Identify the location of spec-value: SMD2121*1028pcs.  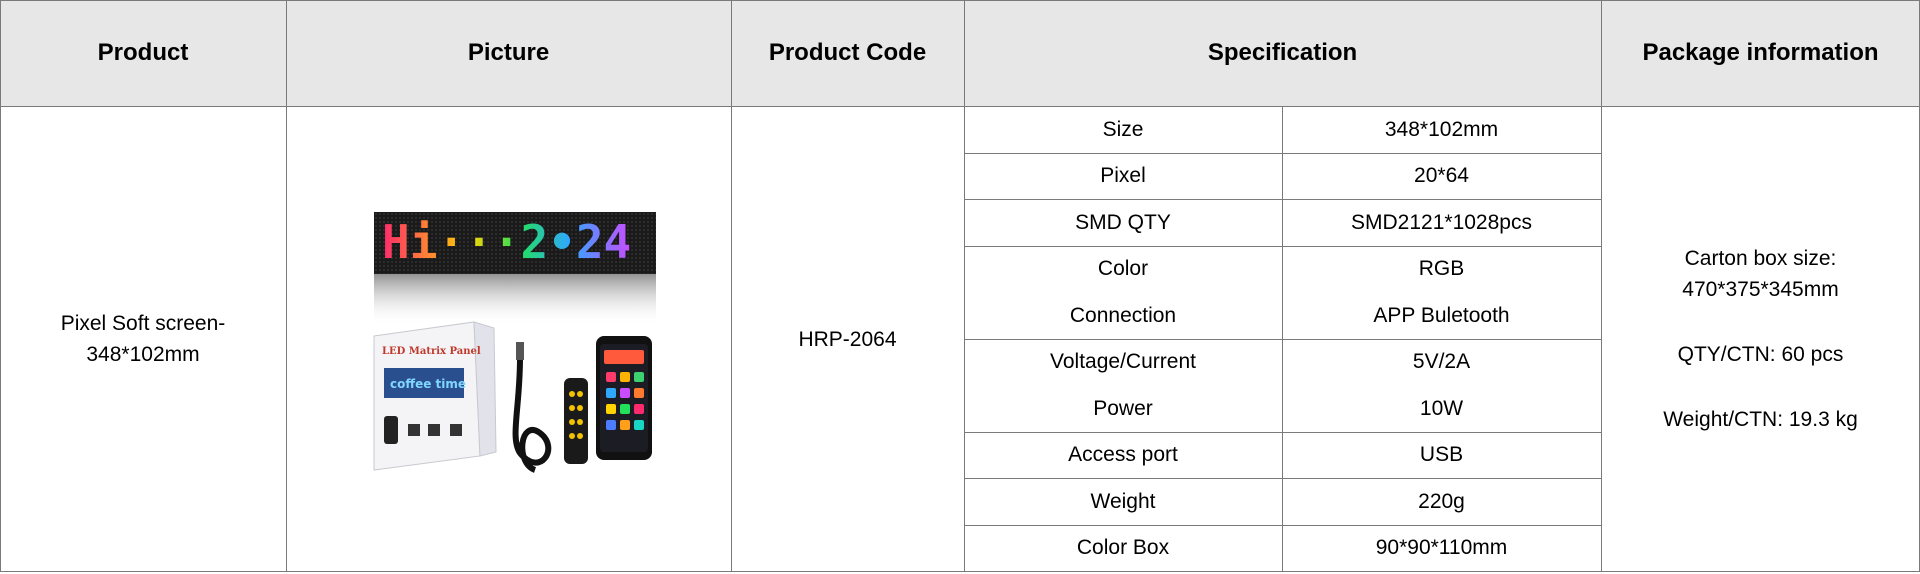
(1441, 222).